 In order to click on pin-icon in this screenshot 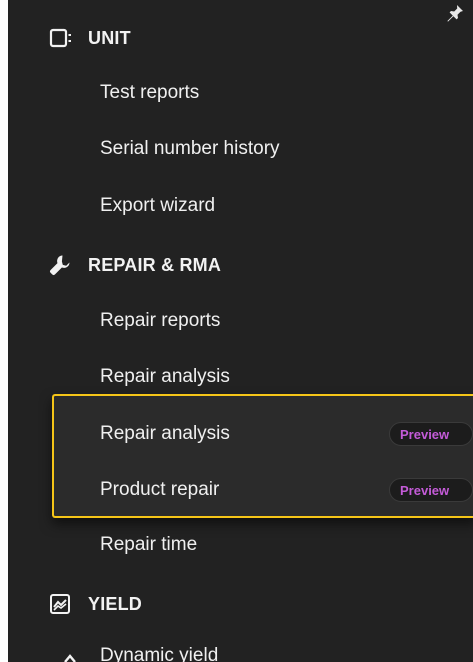, I will do `click(455, 13)`.